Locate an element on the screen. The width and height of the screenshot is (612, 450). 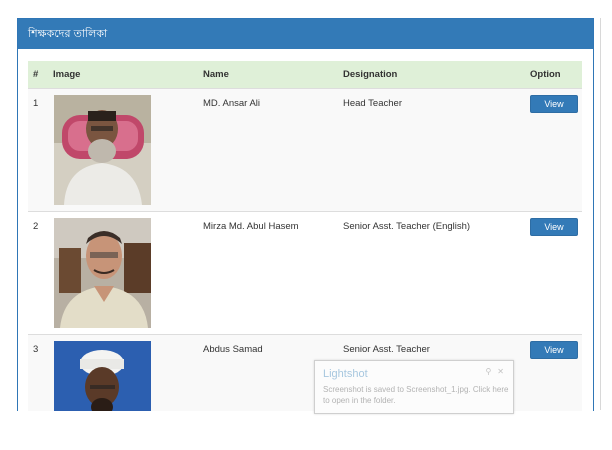
teacher-designation: Head Teacher is located at coordinates (372, 103).